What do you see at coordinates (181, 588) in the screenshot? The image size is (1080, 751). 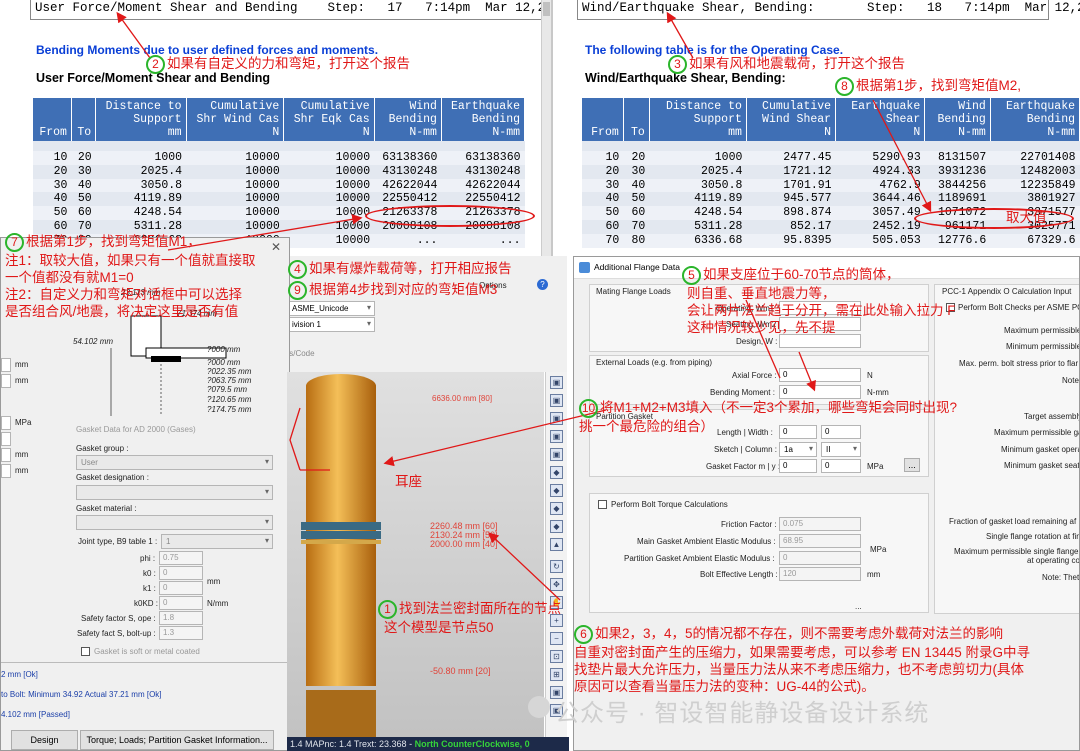 I see `k1-field: 0` at bounding box center [181, 588].